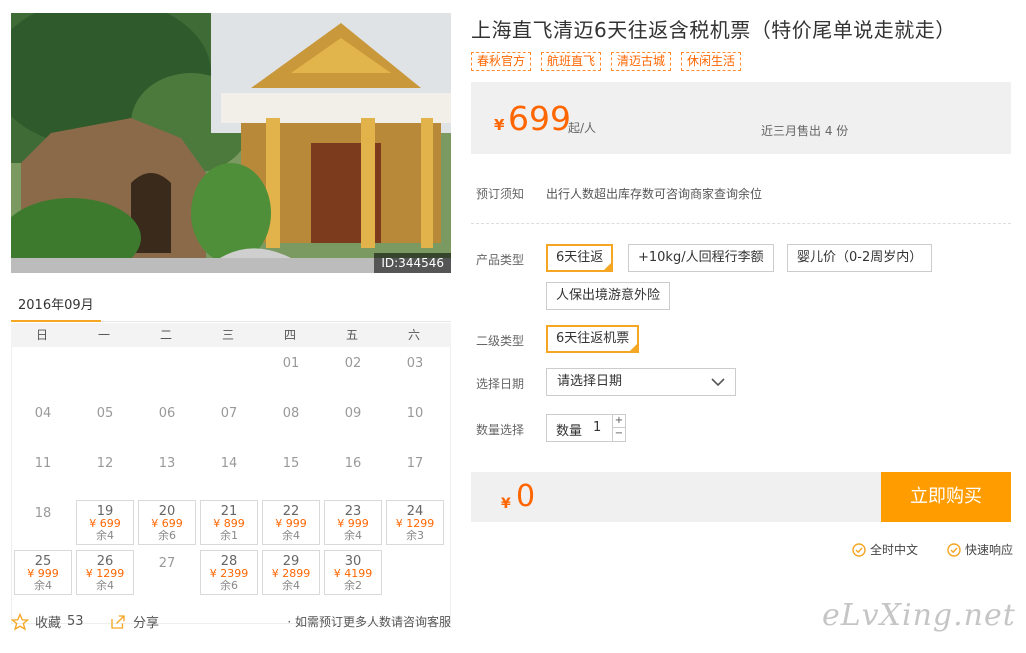 The image size is (1026, 653). I want to click on calendar-day-available: 30 ¥ 4199 余2, so click(353, 572).